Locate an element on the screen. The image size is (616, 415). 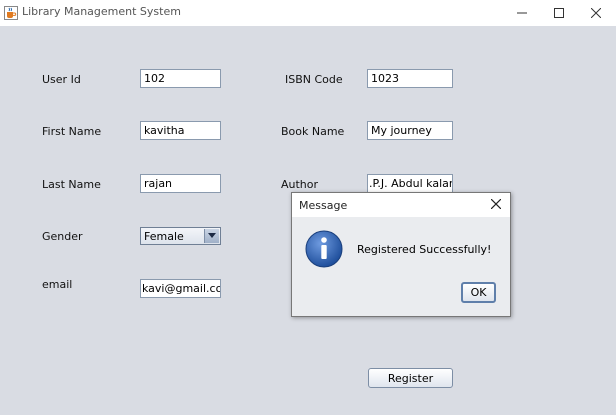
message-dialog: Message Registered Successfully! OK is located at coordinates (401, 254).